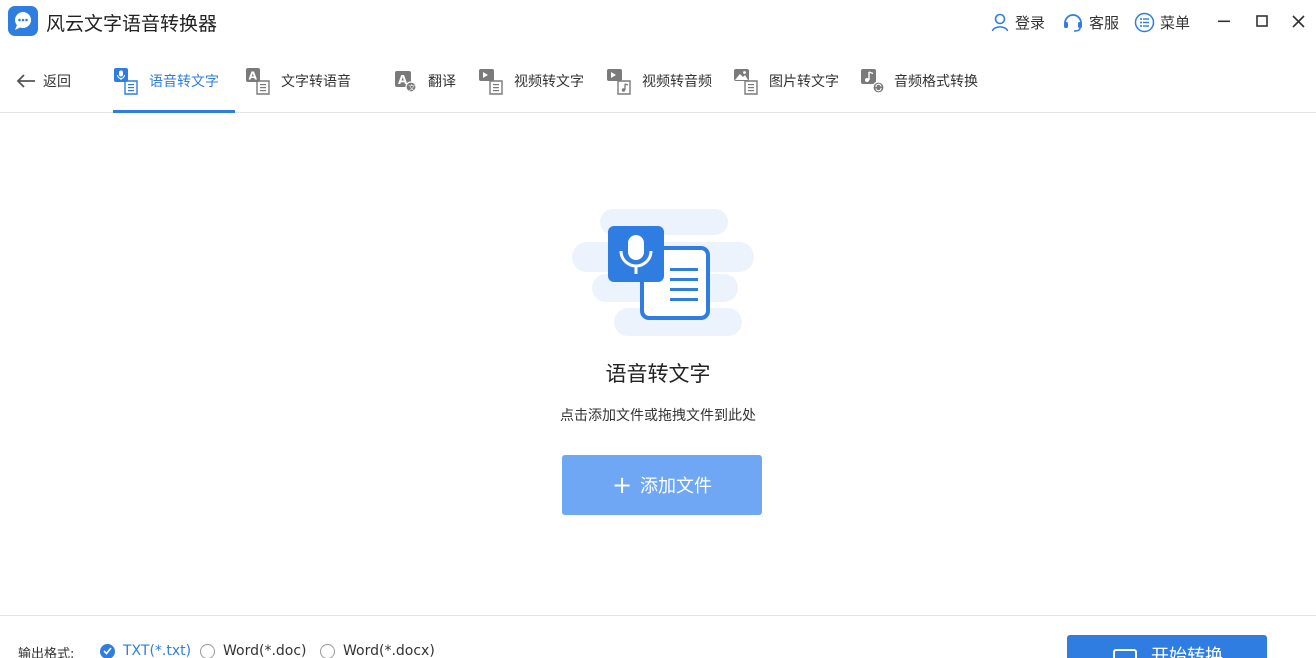  I want to click on login-button: 登录, so click(1017, 22).